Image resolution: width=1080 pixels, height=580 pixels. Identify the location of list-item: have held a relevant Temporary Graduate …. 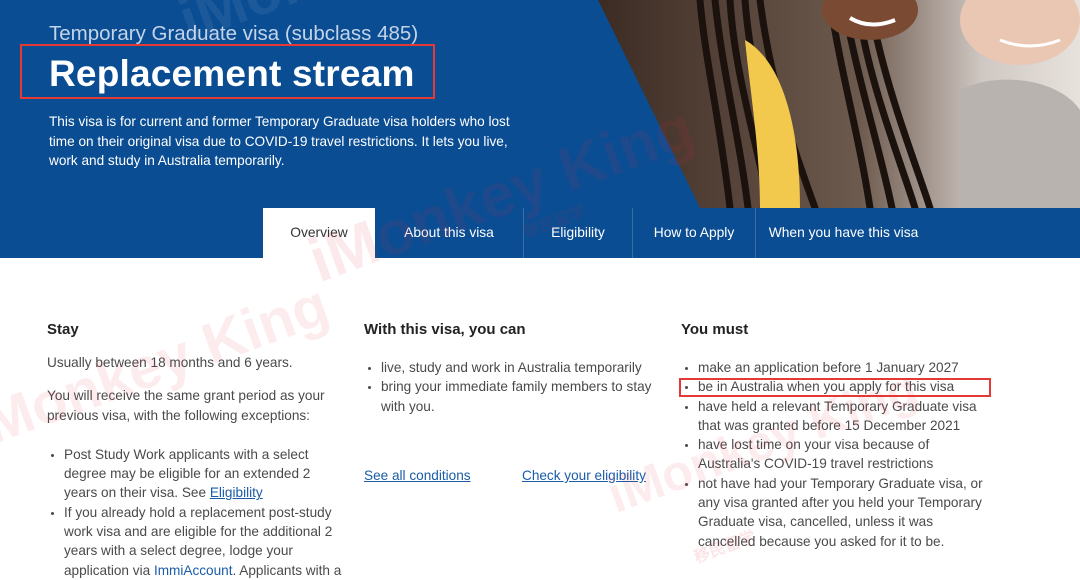
(844, 416).